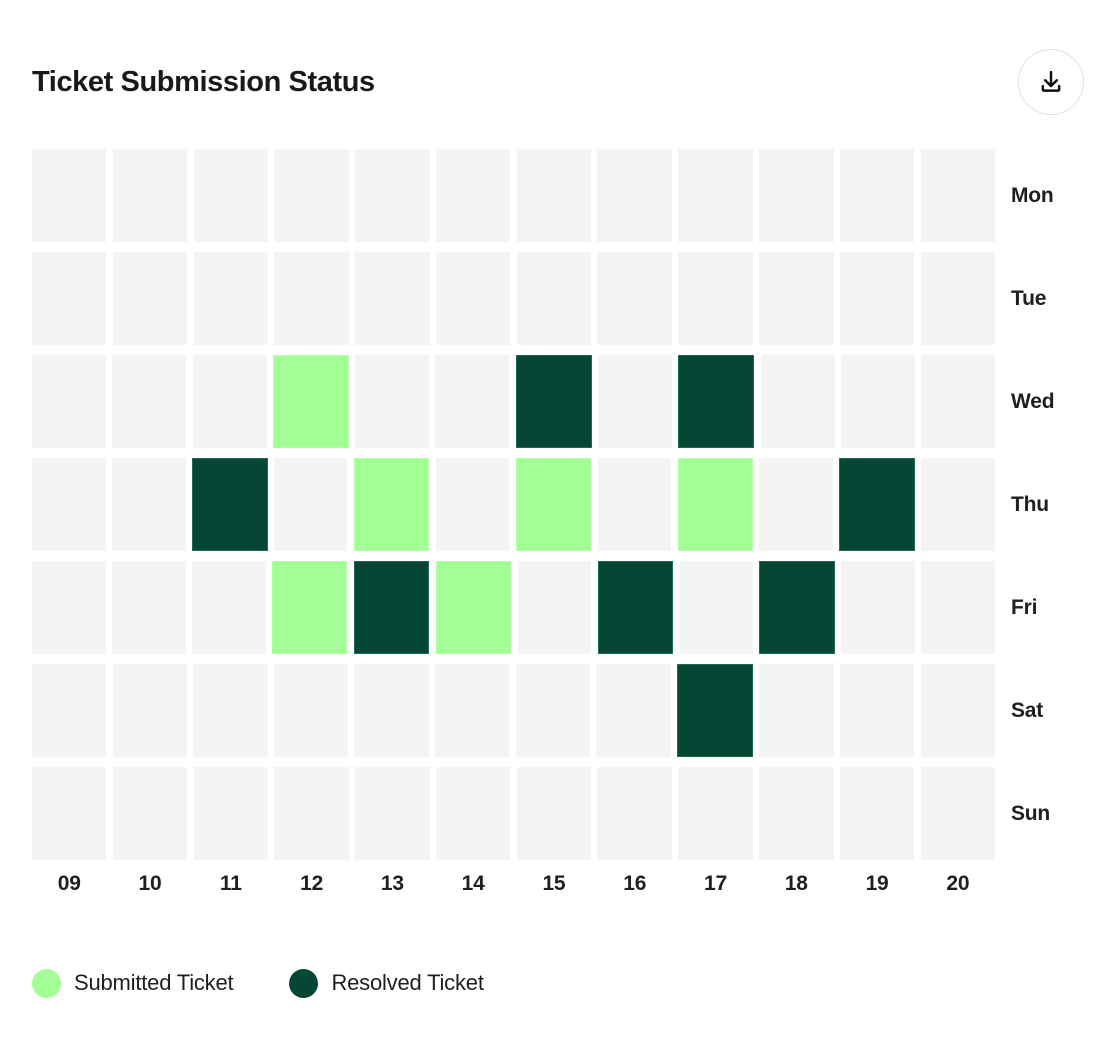 The image size is (1116, 1048). What do you see at coordinates (715, 883) in the screenshot?
I see `date-label-17: 17` at bounding box center [715, 883].